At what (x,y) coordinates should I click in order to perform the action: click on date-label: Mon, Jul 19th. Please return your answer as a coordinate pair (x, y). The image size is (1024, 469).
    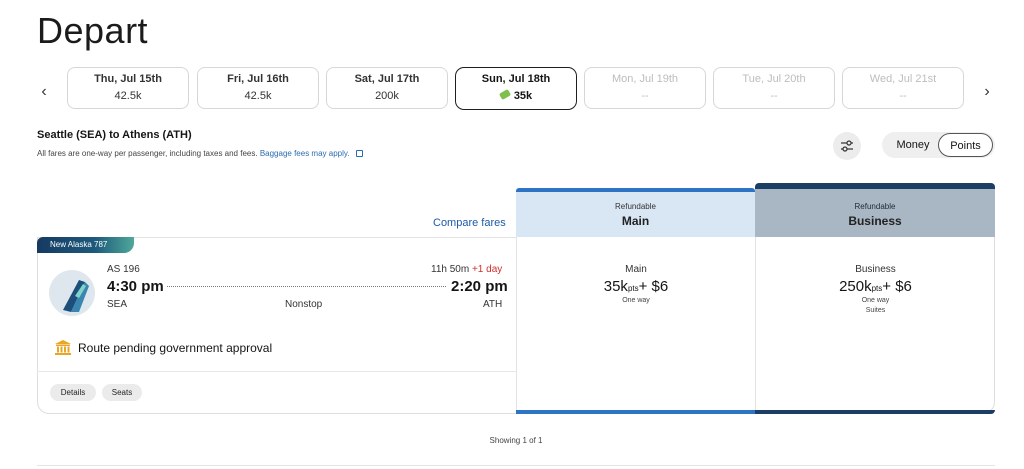
    Looking at the image, I should click on (645, 79).